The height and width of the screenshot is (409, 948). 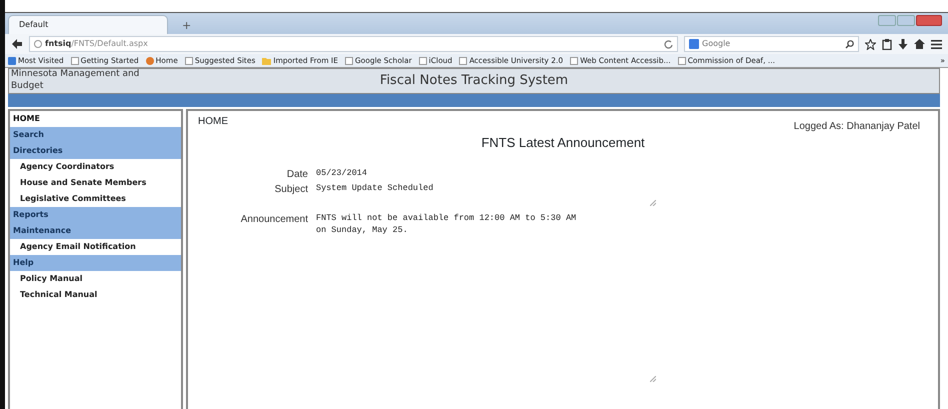 I want to click on menu-section: Maintenance, so click(x=95, y=231).